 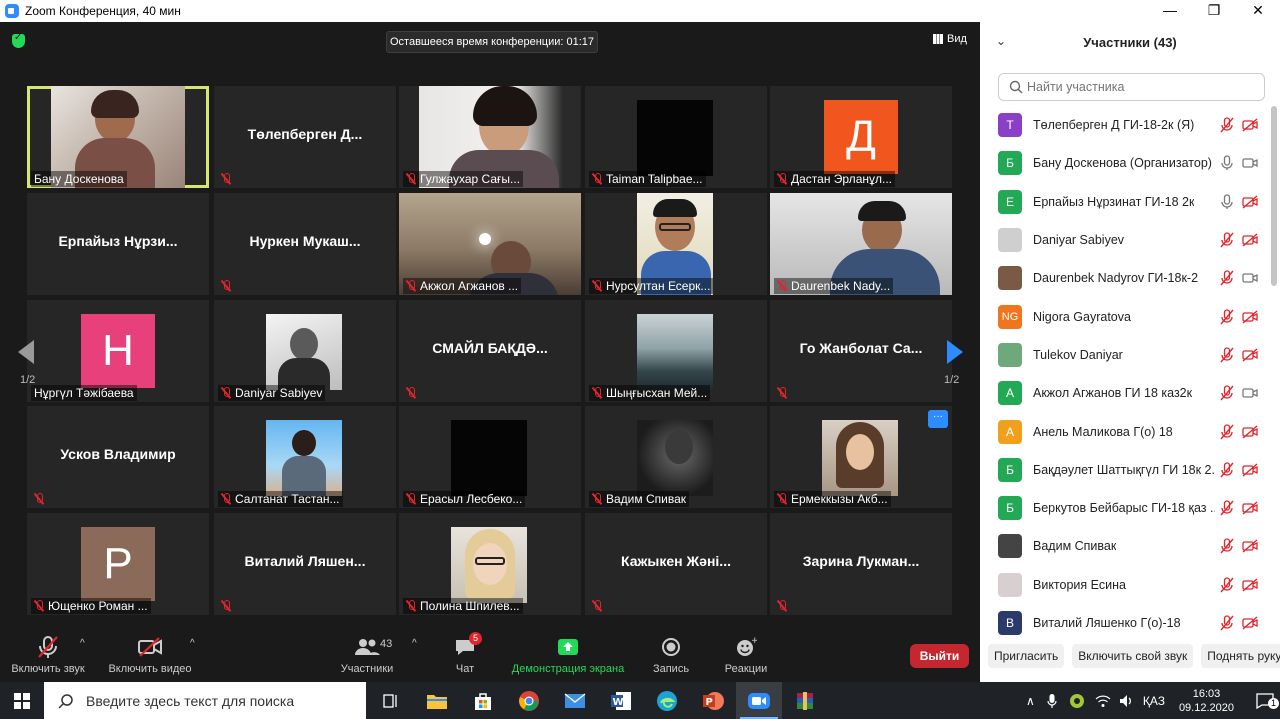 What do you see at coordinates (437, 700) in the screenshot?
I see `taskbar-file-explorer` at bounding box center [437, 700].